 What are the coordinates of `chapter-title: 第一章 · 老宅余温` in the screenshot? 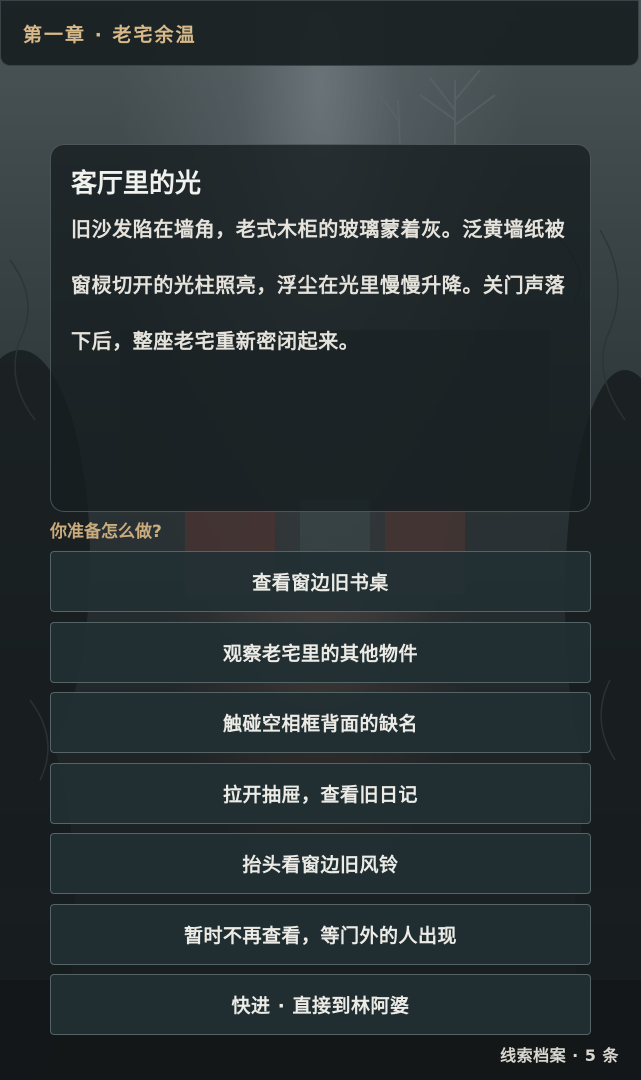 It's located at (110, 34).